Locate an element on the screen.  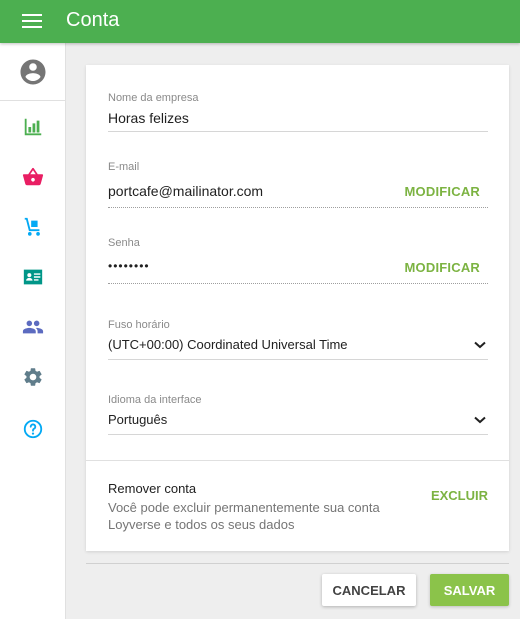
account-circle-icon is located at coordinates (33, 71).